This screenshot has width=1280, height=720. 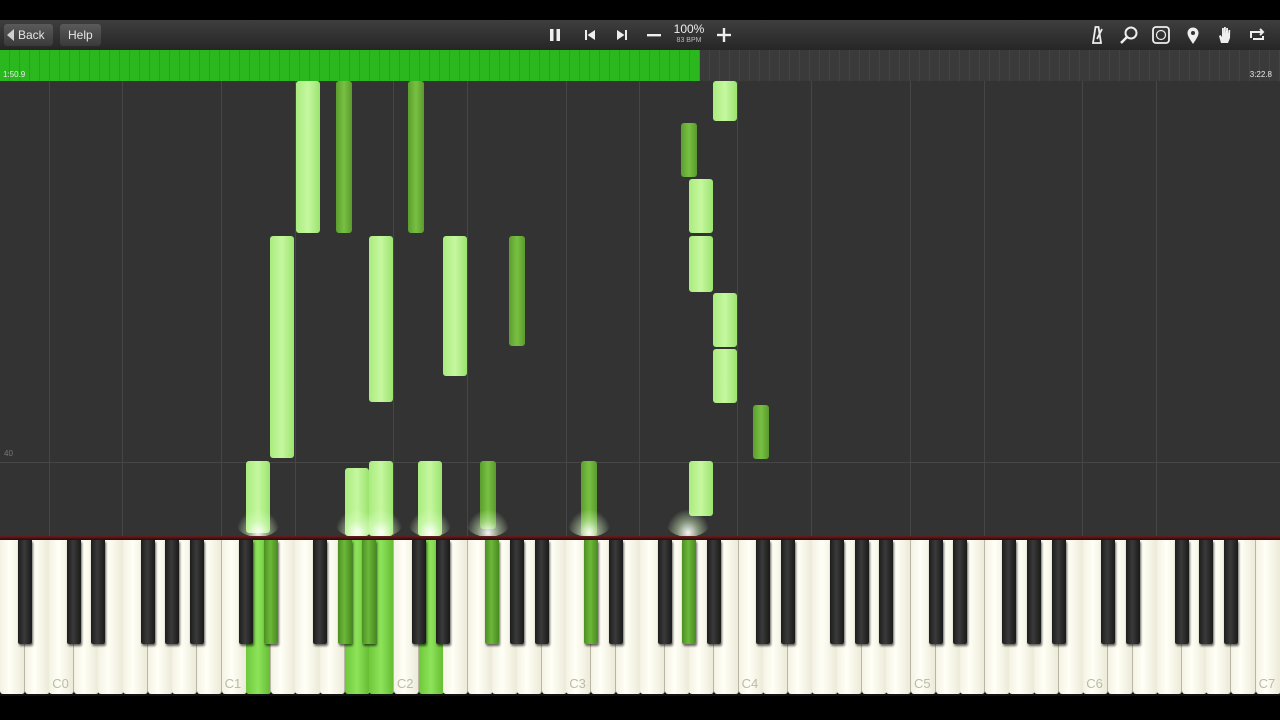 I want to click on octave-label: C7, so click(x=1267, y=683).